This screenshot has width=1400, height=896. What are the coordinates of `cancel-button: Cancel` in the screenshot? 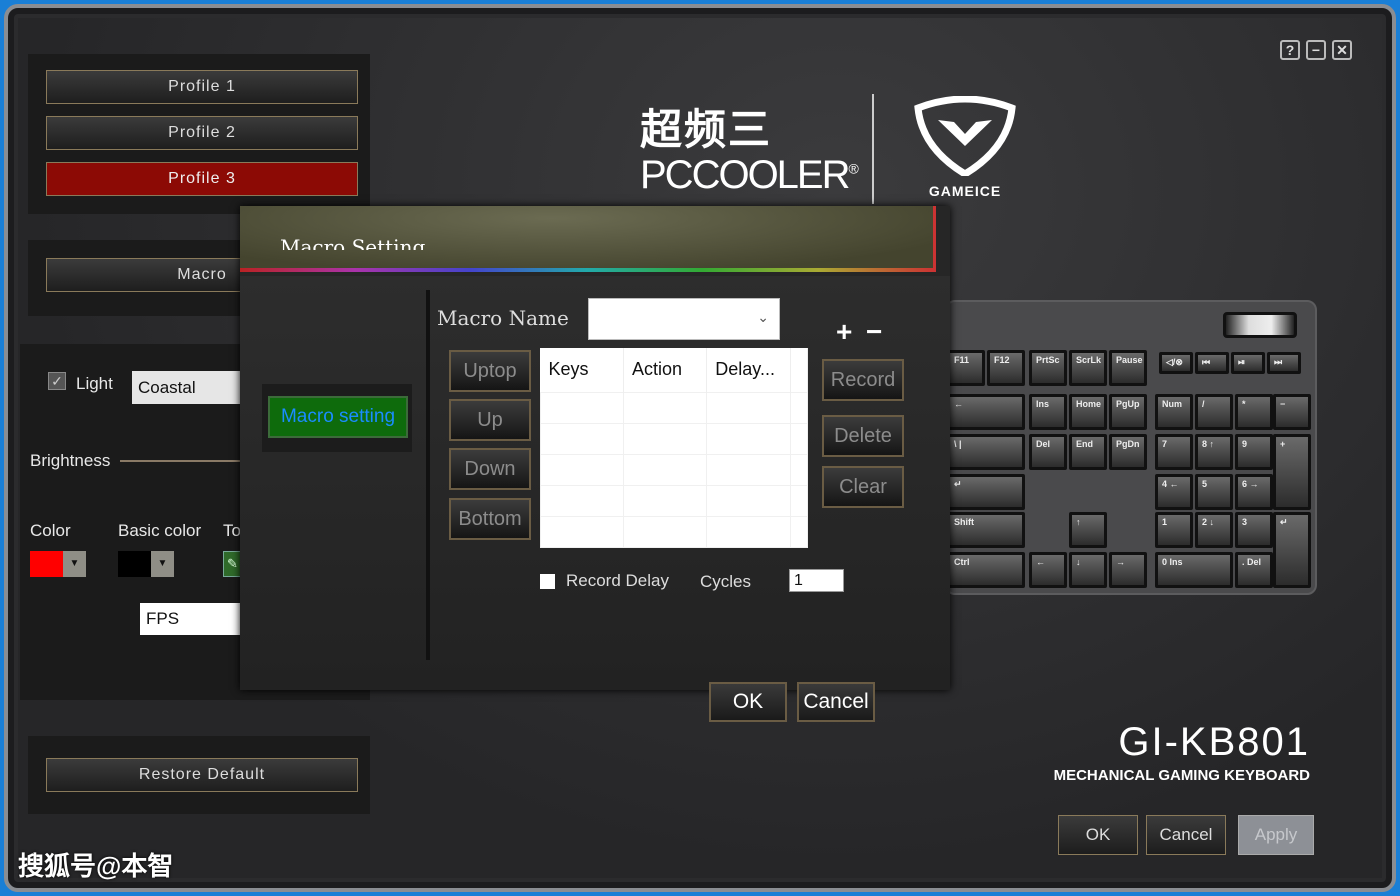 It's located at (1186, 835).